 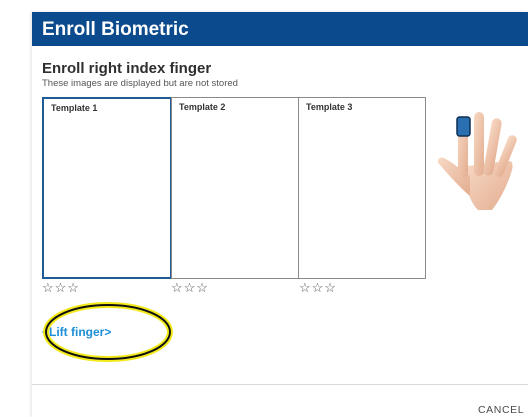 What do you see at coordinates (61, 287) in the screenshot?
I see `template-1-quality-stars: ☆☆☆` at bounding box center [61, 287].